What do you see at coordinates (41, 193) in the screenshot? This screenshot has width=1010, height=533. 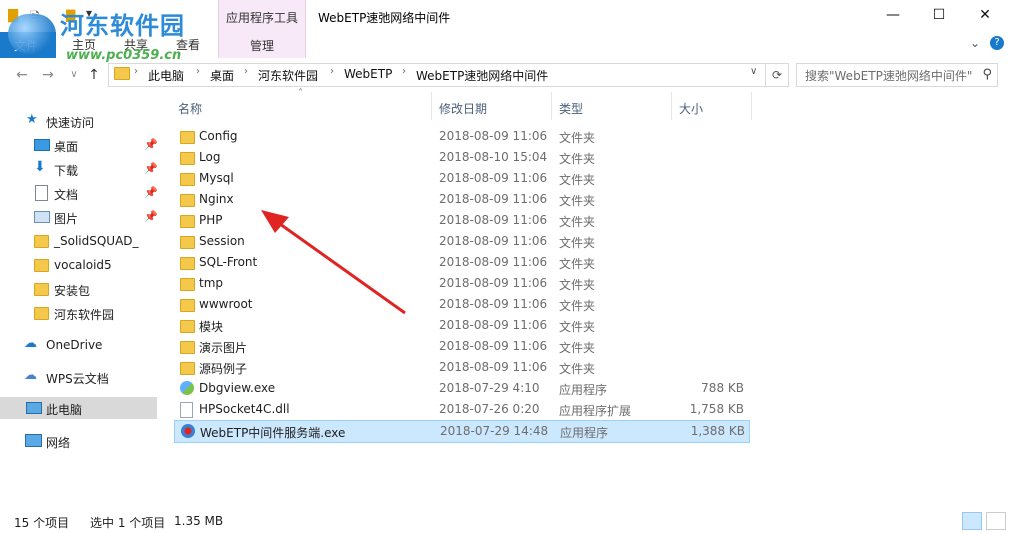 I see `document-icon` at bounding box center [41, 193].